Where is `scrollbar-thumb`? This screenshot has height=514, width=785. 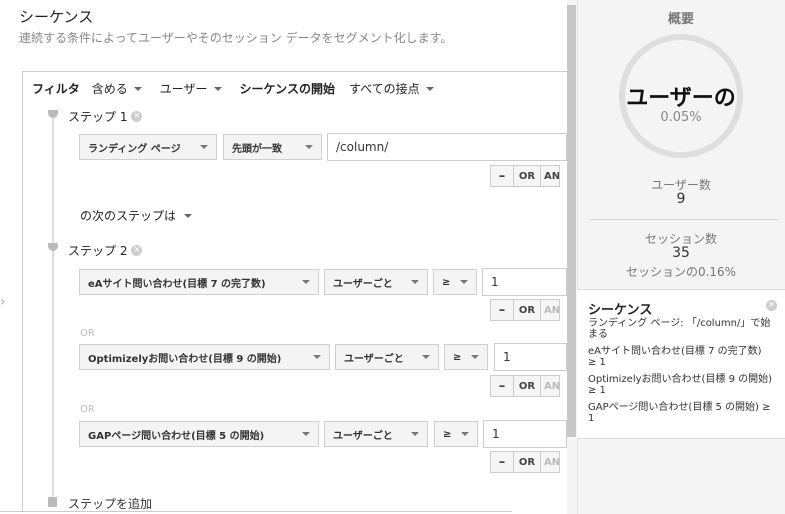
scrollbar-thumb is located at coordinates (571, 221).